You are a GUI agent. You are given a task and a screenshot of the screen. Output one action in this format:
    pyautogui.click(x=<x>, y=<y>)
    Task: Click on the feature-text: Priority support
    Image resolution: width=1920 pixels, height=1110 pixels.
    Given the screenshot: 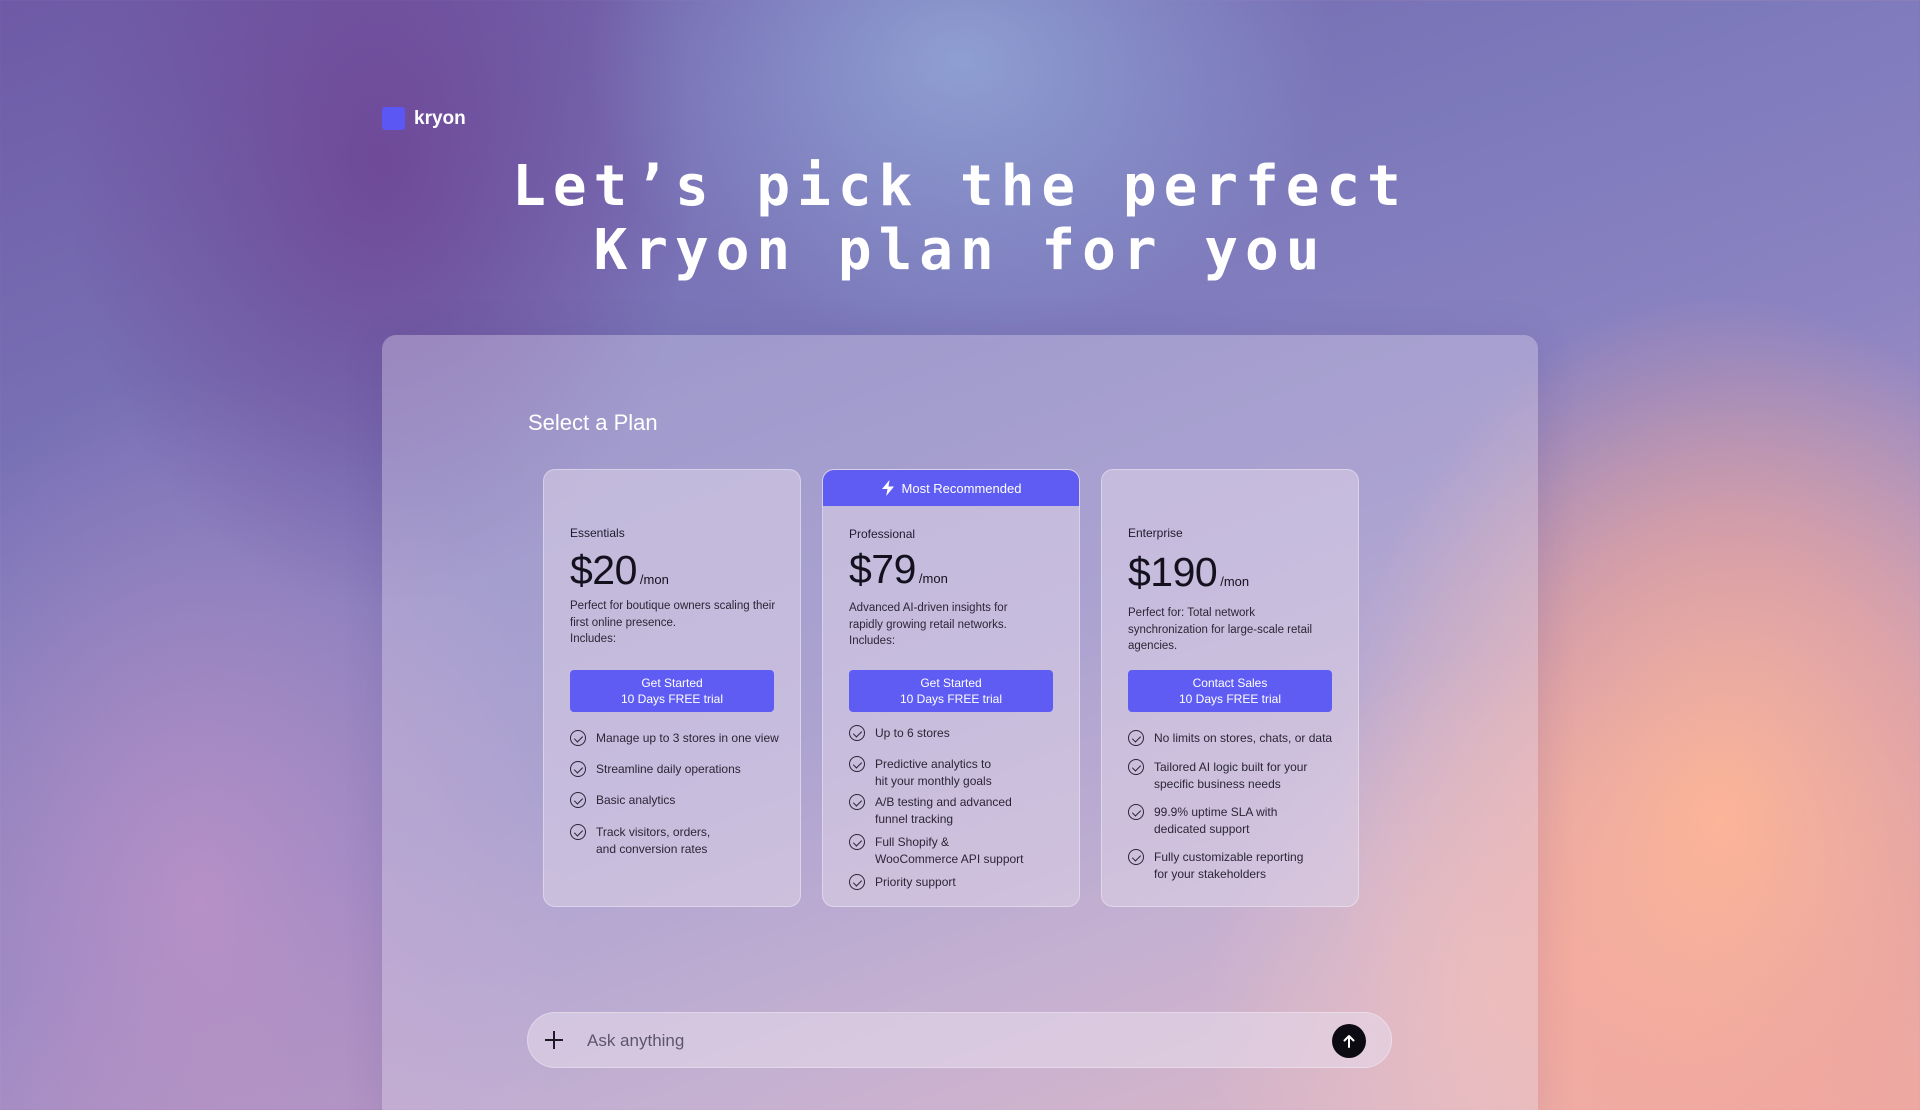 What is the action you would take?
    pyautogui.click(x=915, y=882)
    